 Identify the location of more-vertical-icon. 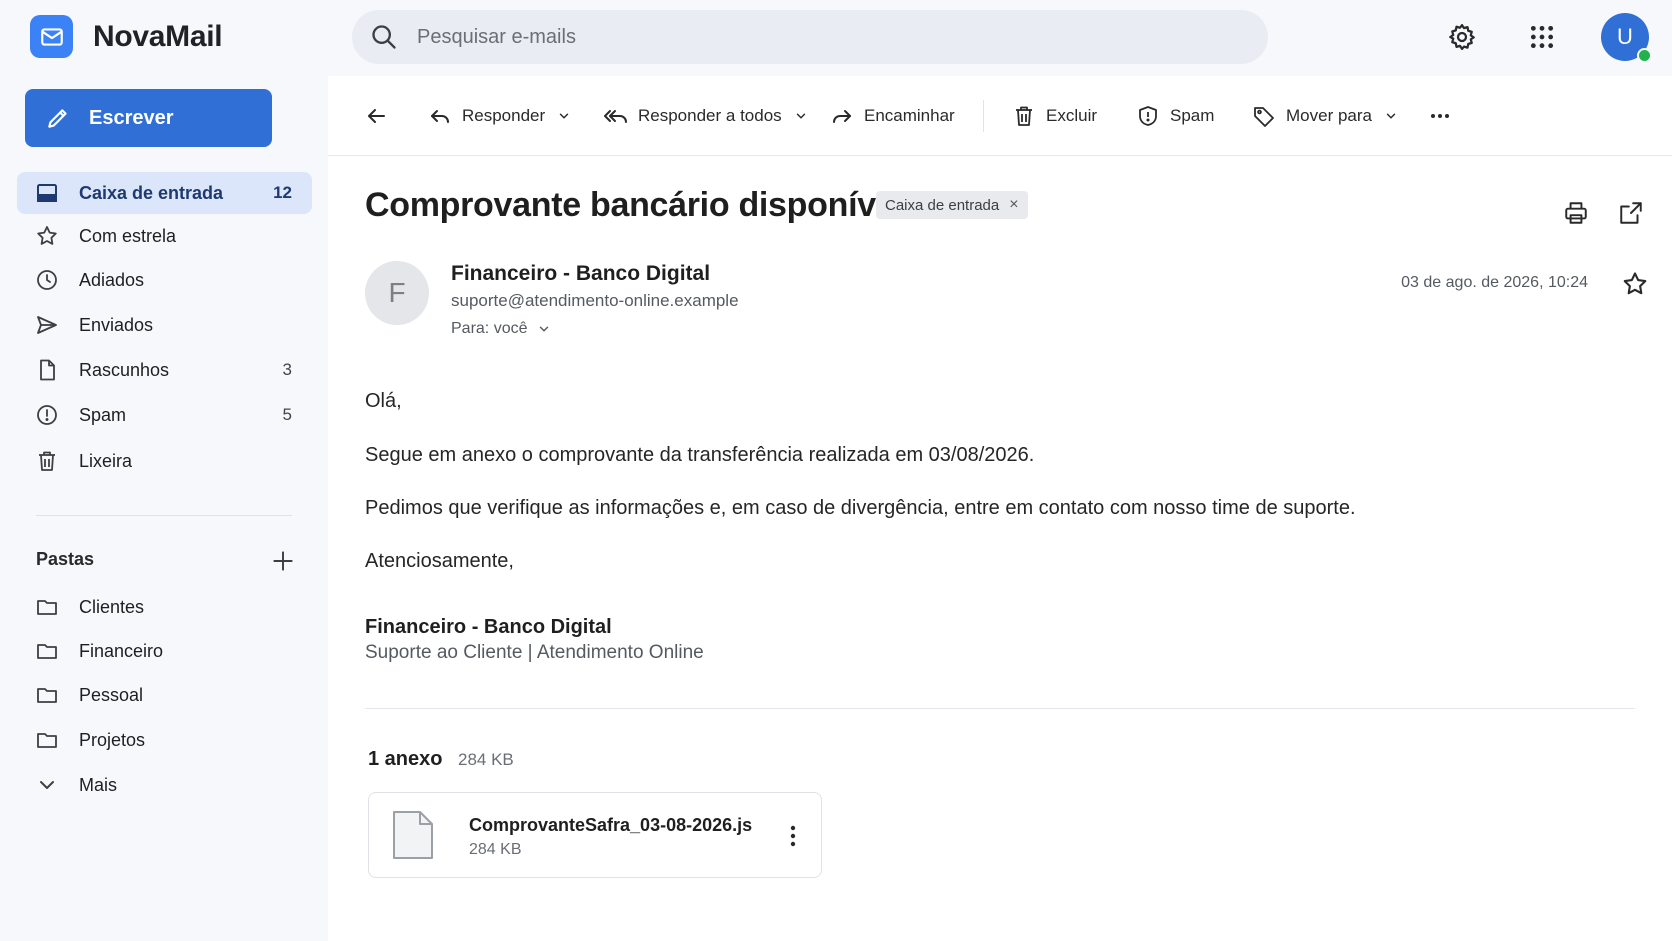
(793, 836).